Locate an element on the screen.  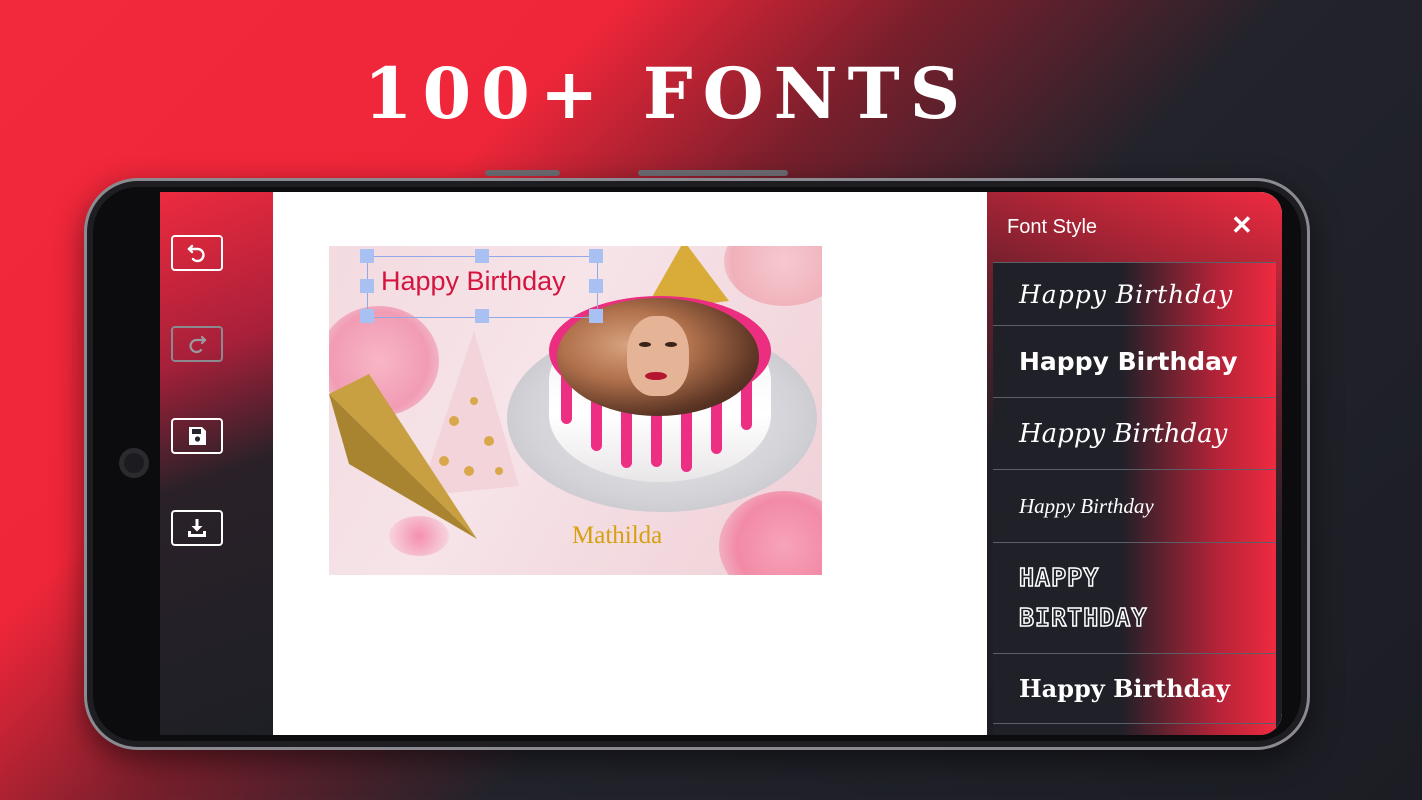
redo-icon is located at coordinates (198, 344).